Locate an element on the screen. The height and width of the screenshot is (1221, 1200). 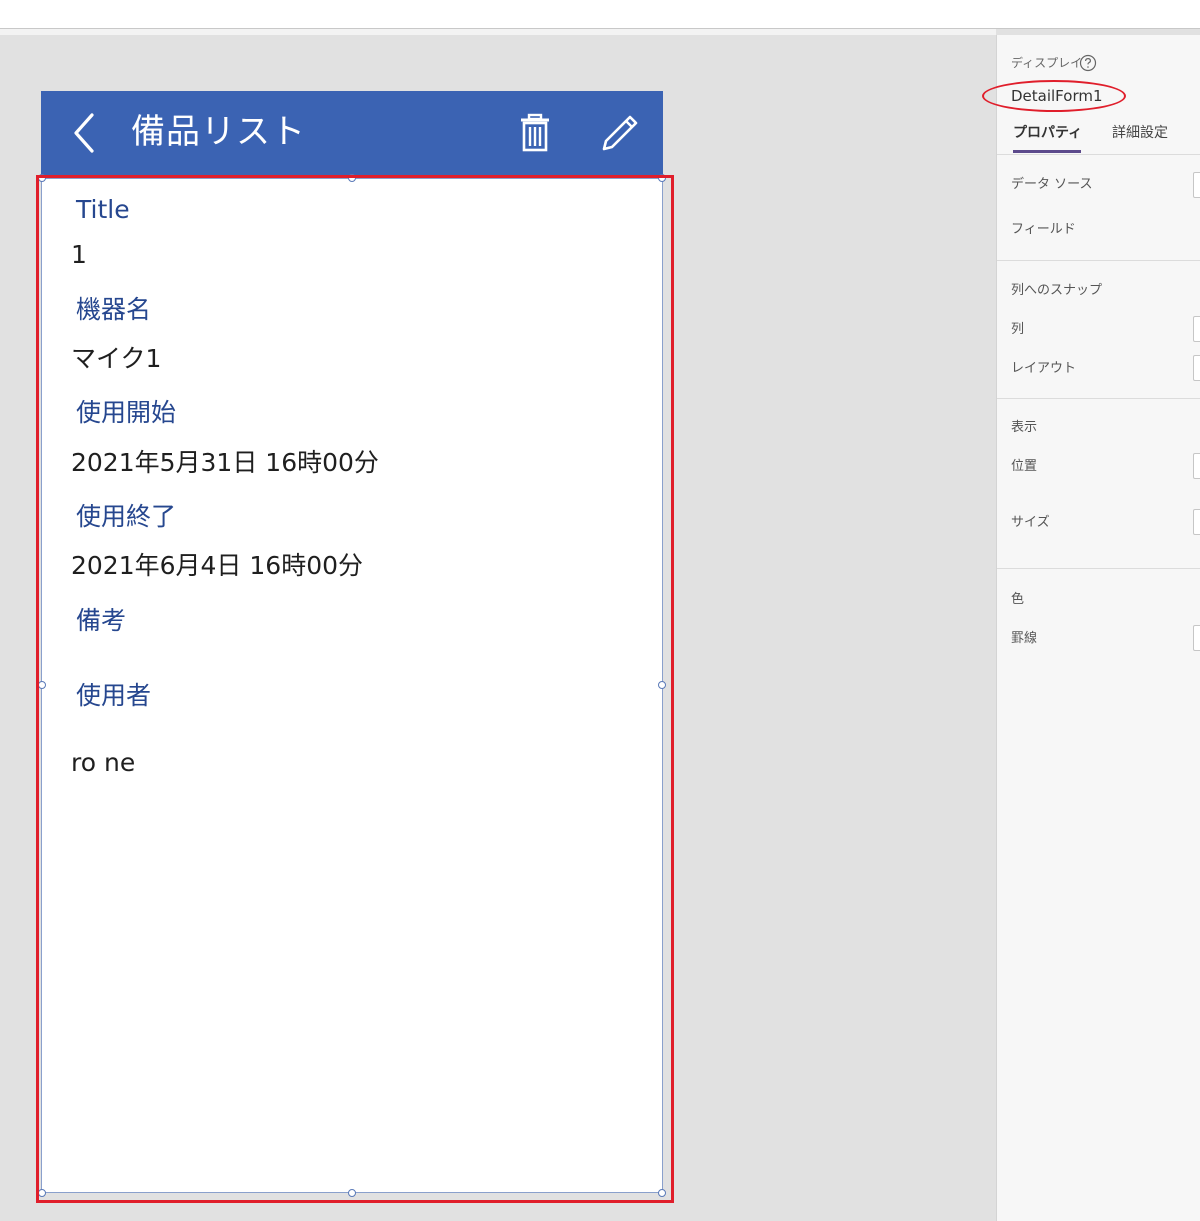
resize-handle-top is located at coordinates (352, 178).